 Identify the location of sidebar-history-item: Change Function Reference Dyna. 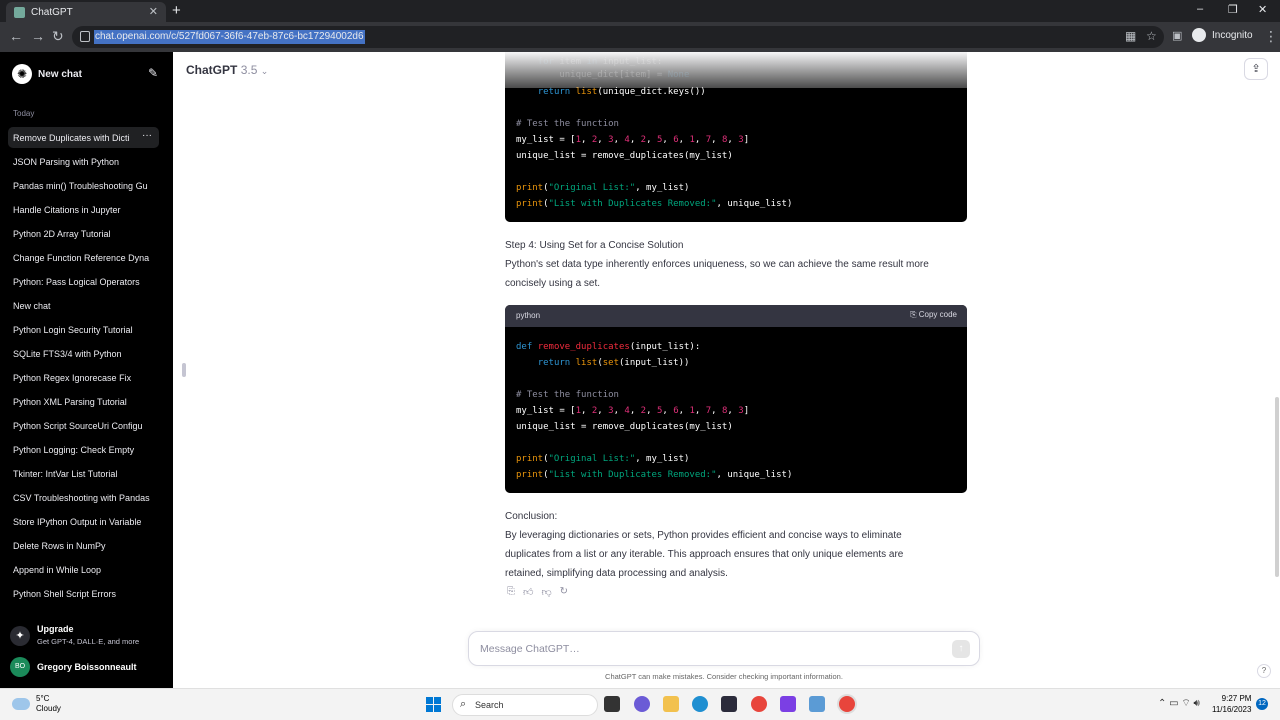
(88, 258).